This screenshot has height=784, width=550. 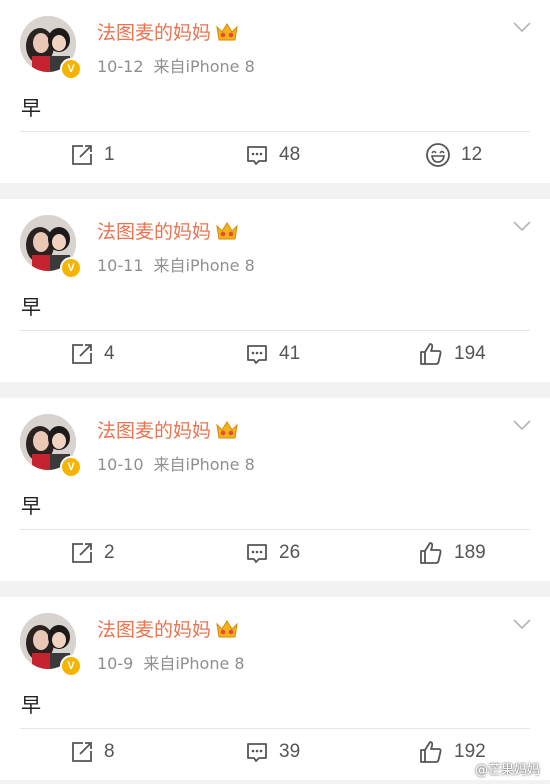 What do you see at coordinates (272, 553) in the screenshot?
I see `comment-button: 26` at bounding box center [272, 553].